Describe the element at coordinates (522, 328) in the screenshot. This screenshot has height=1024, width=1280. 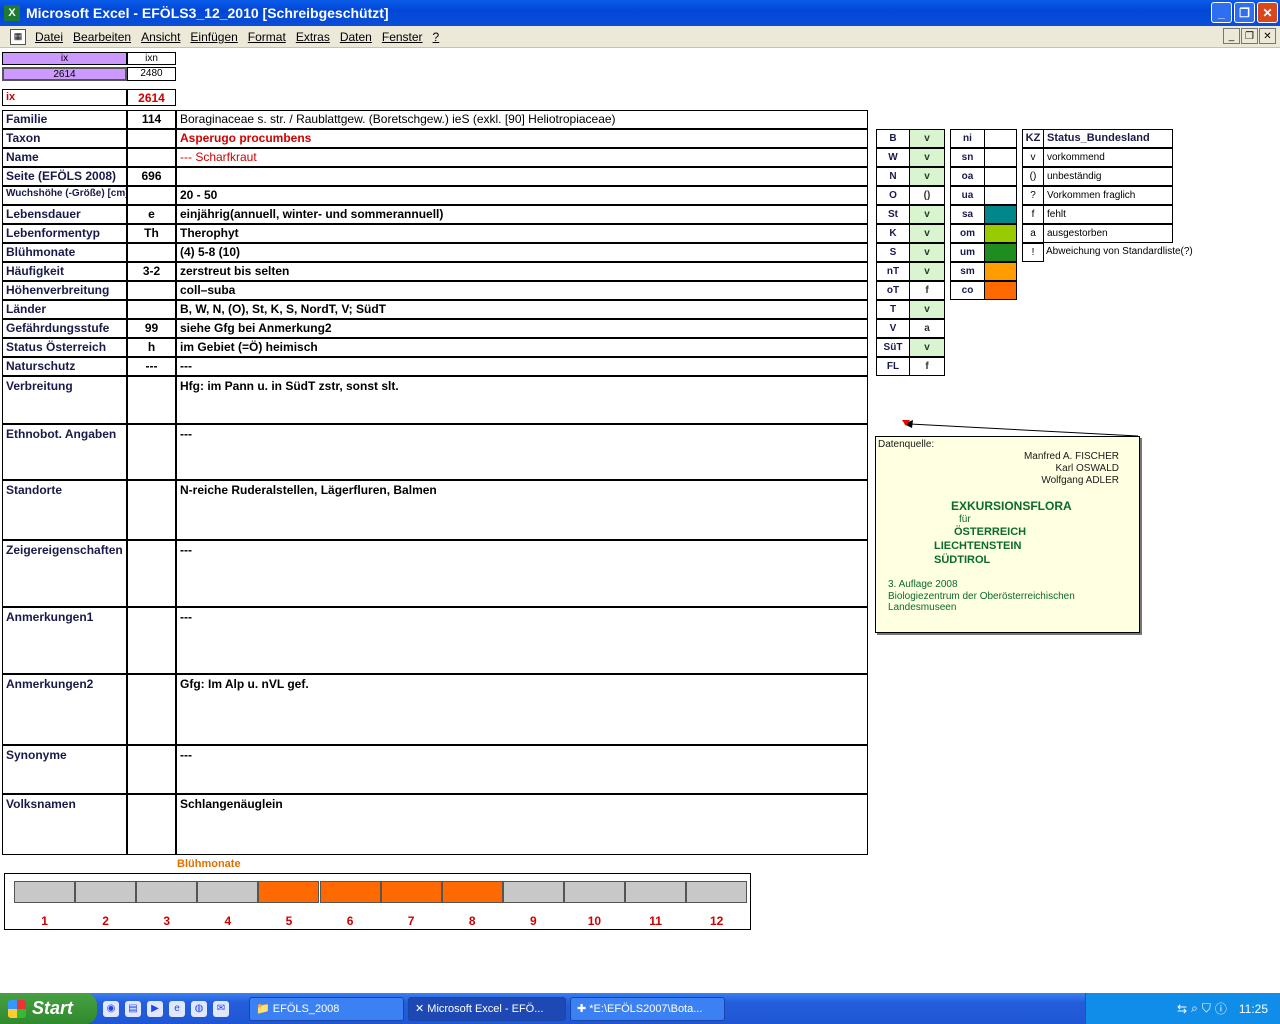
I see `row-value: siehe Gfg bei Anmerkung2` at that location.